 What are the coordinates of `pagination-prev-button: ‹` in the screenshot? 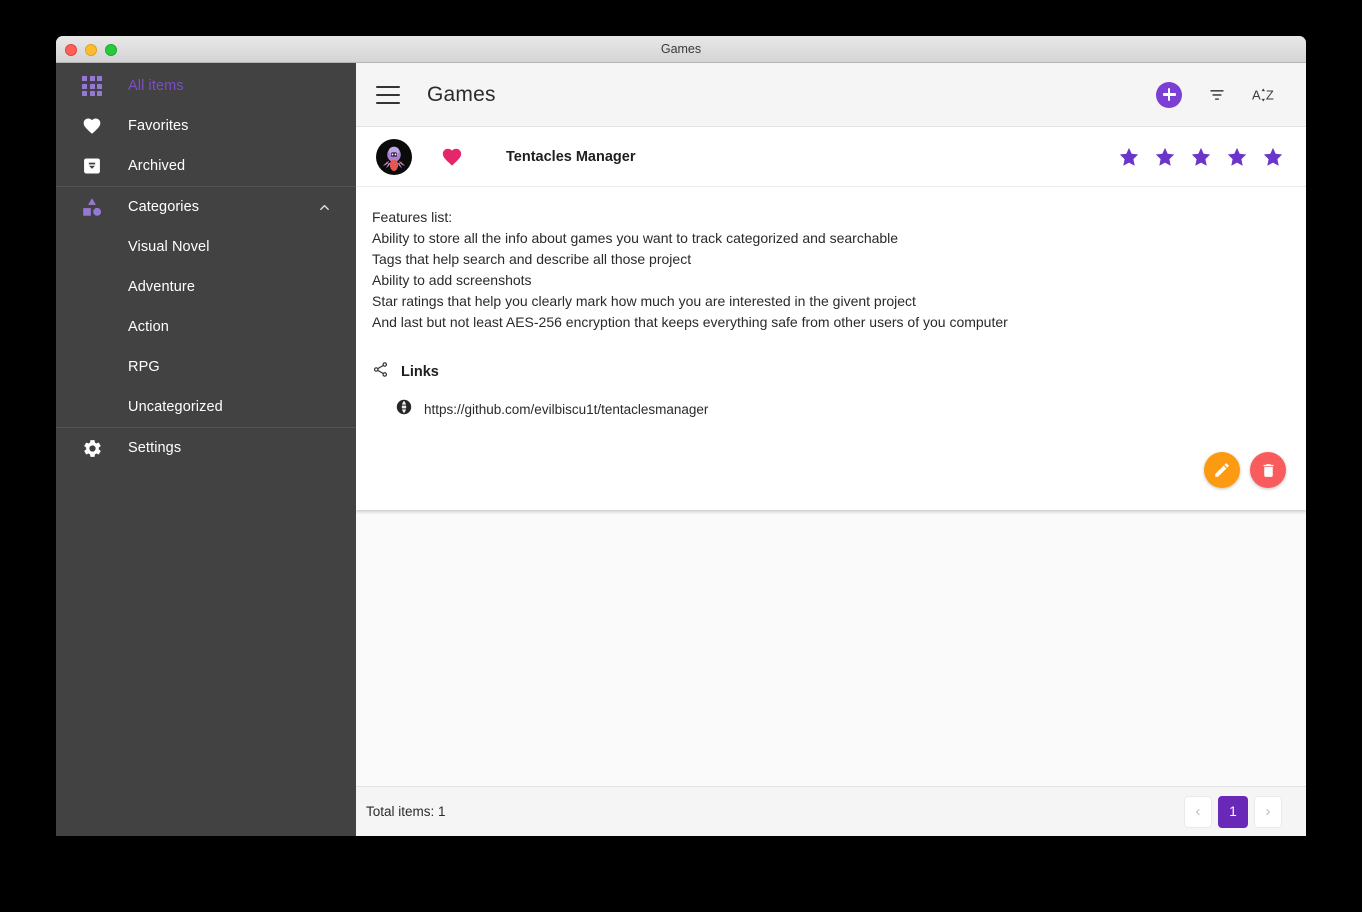 It's located at (1198, 811).